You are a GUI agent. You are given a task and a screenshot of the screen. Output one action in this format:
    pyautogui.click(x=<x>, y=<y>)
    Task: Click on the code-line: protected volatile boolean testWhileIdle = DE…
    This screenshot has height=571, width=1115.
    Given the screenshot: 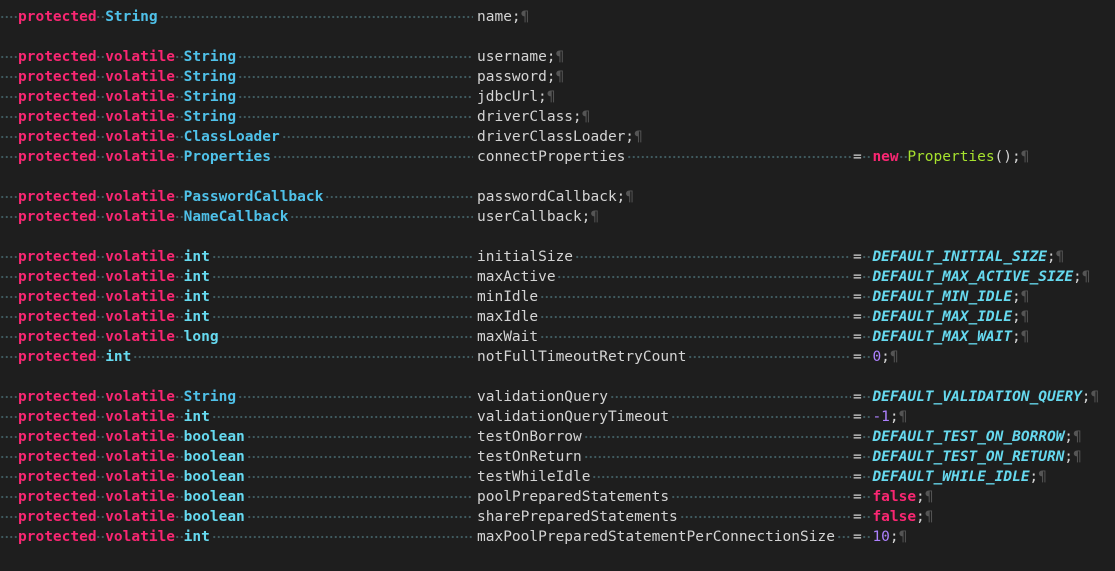 What is the action you would take?
    pyautogui.click(x=557, y=477)
    